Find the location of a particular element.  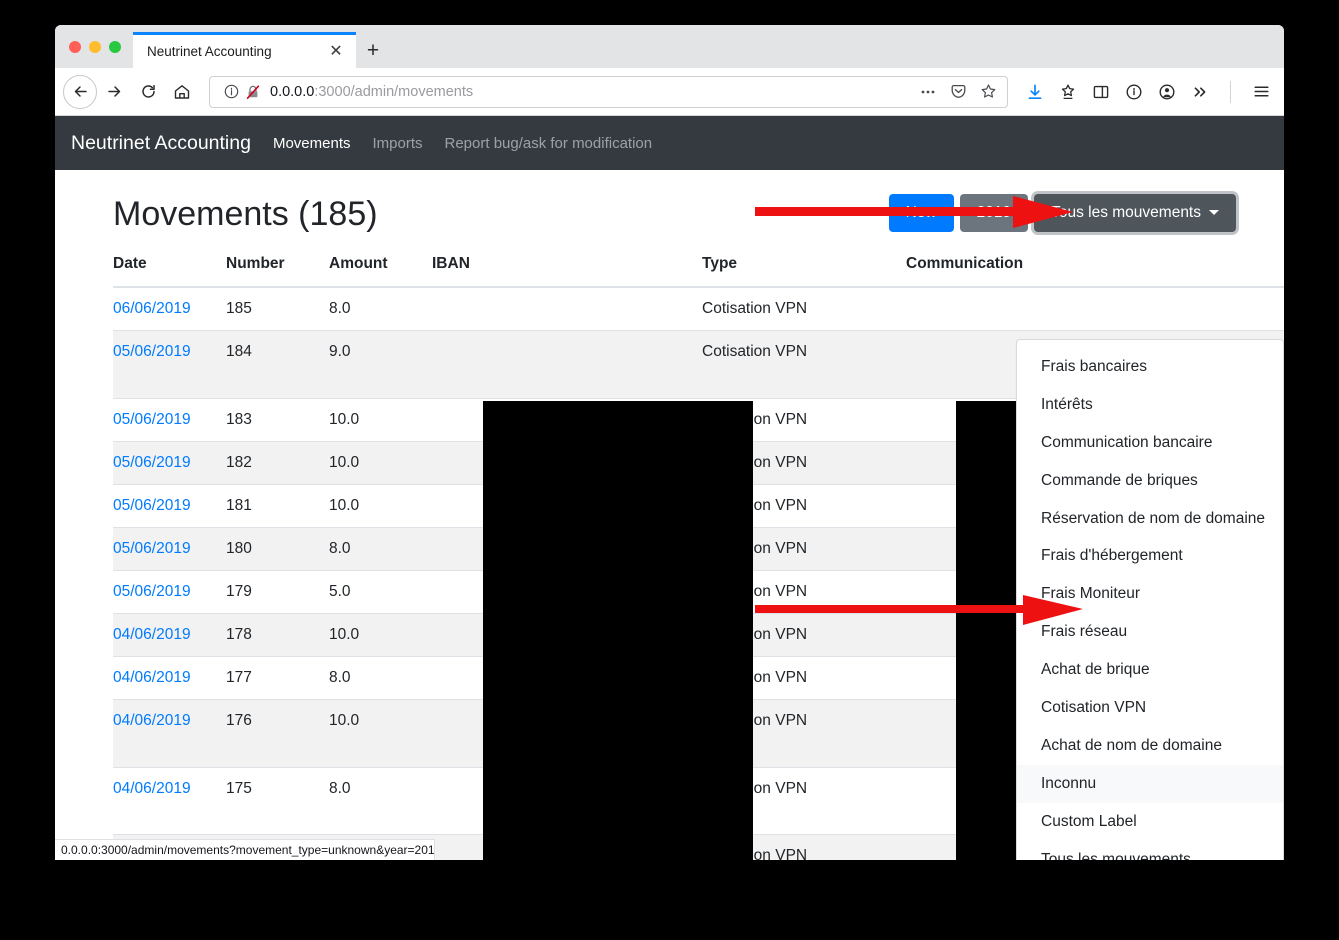

cell-date: 06/06/2019 is located at coordinates (169, 308).